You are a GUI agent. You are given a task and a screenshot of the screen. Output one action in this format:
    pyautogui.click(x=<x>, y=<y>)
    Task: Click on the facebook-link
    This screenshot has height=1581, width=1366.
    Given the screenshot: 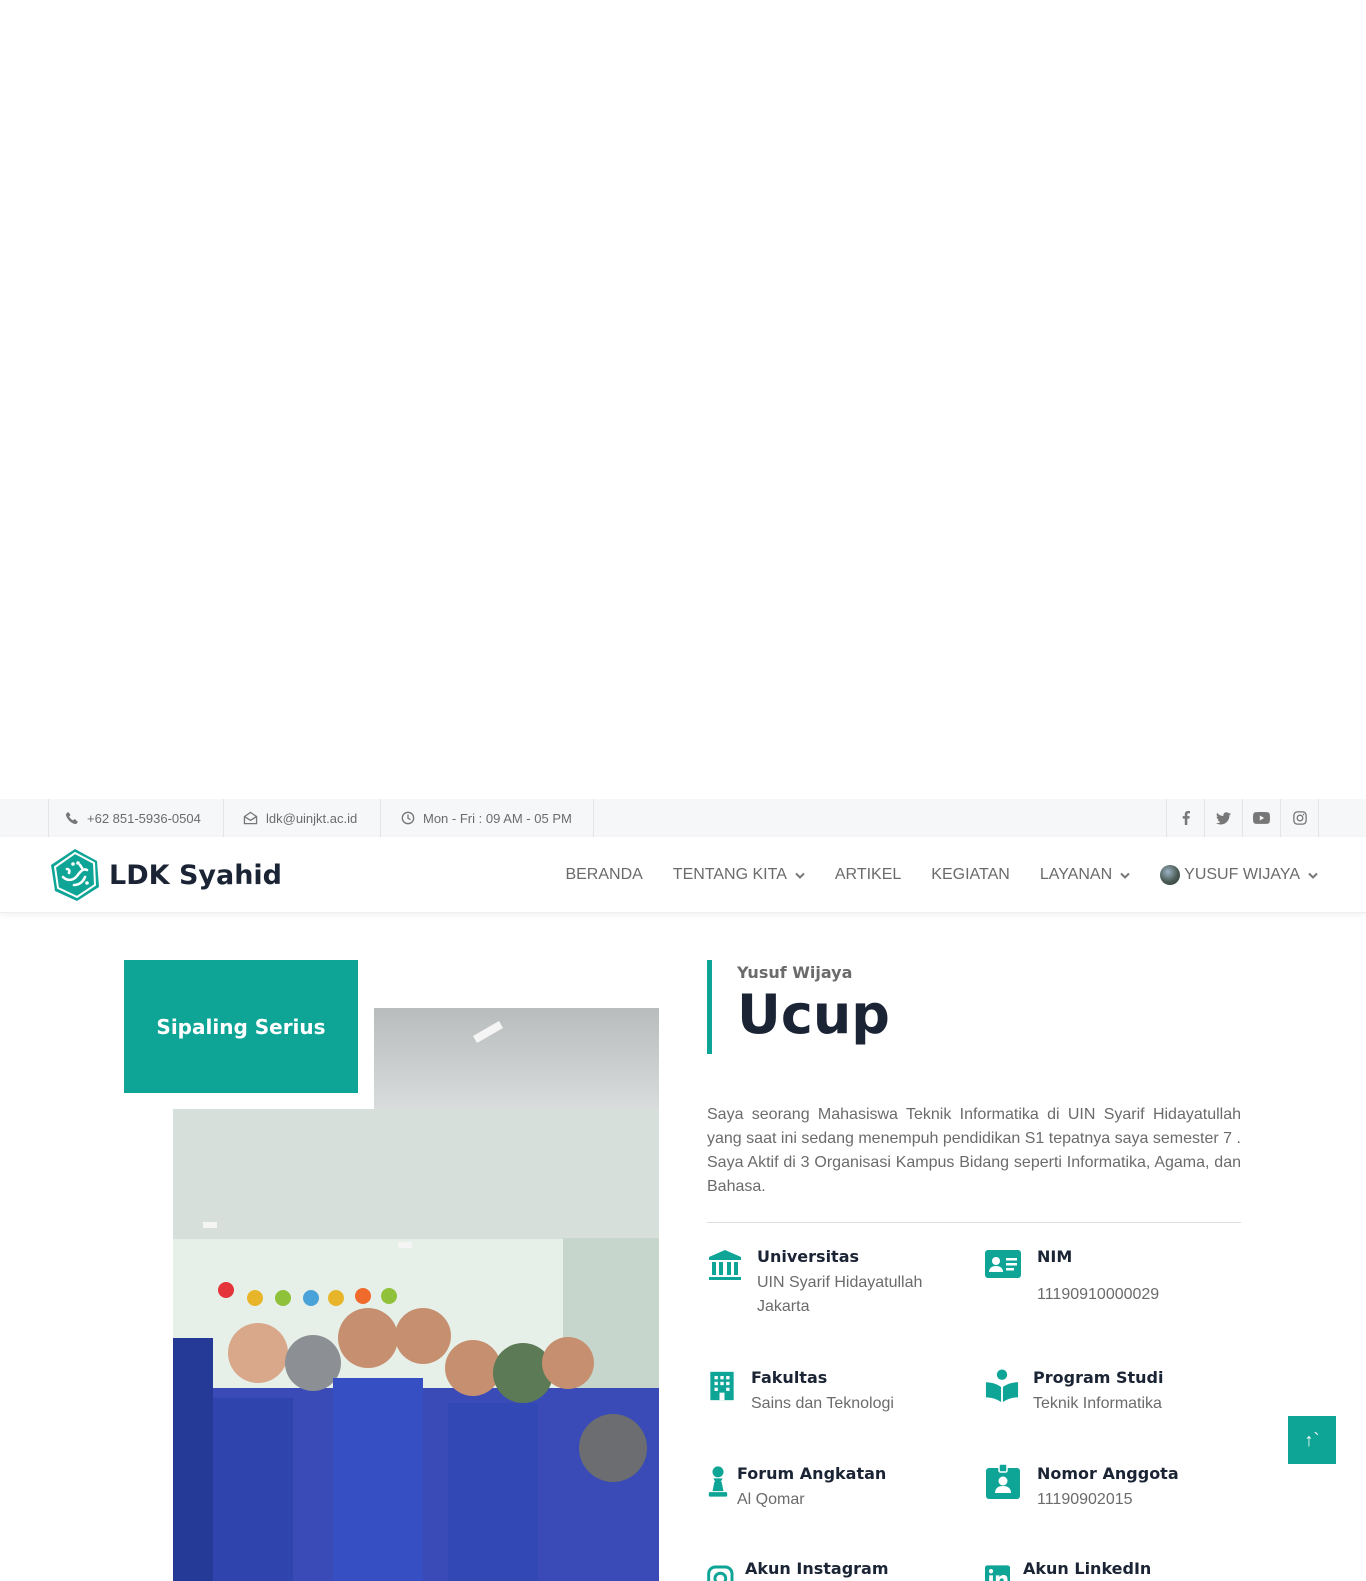 What is the action you would take?
    pyautogui.click(x=1186, y=818)
    